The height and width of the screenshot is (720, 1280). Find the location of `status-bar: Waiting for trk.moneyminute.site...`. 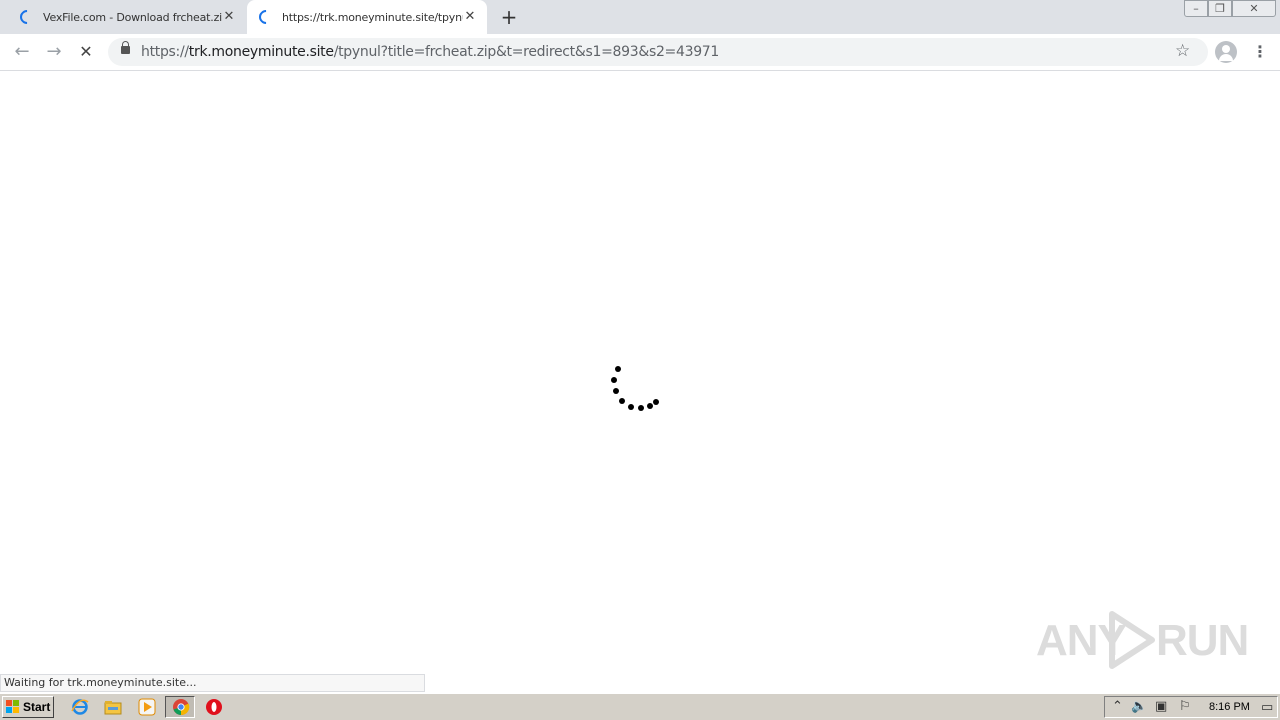

status-bar: Waiting for trk.moneyminute.site... is located at coordinates (212, 683).